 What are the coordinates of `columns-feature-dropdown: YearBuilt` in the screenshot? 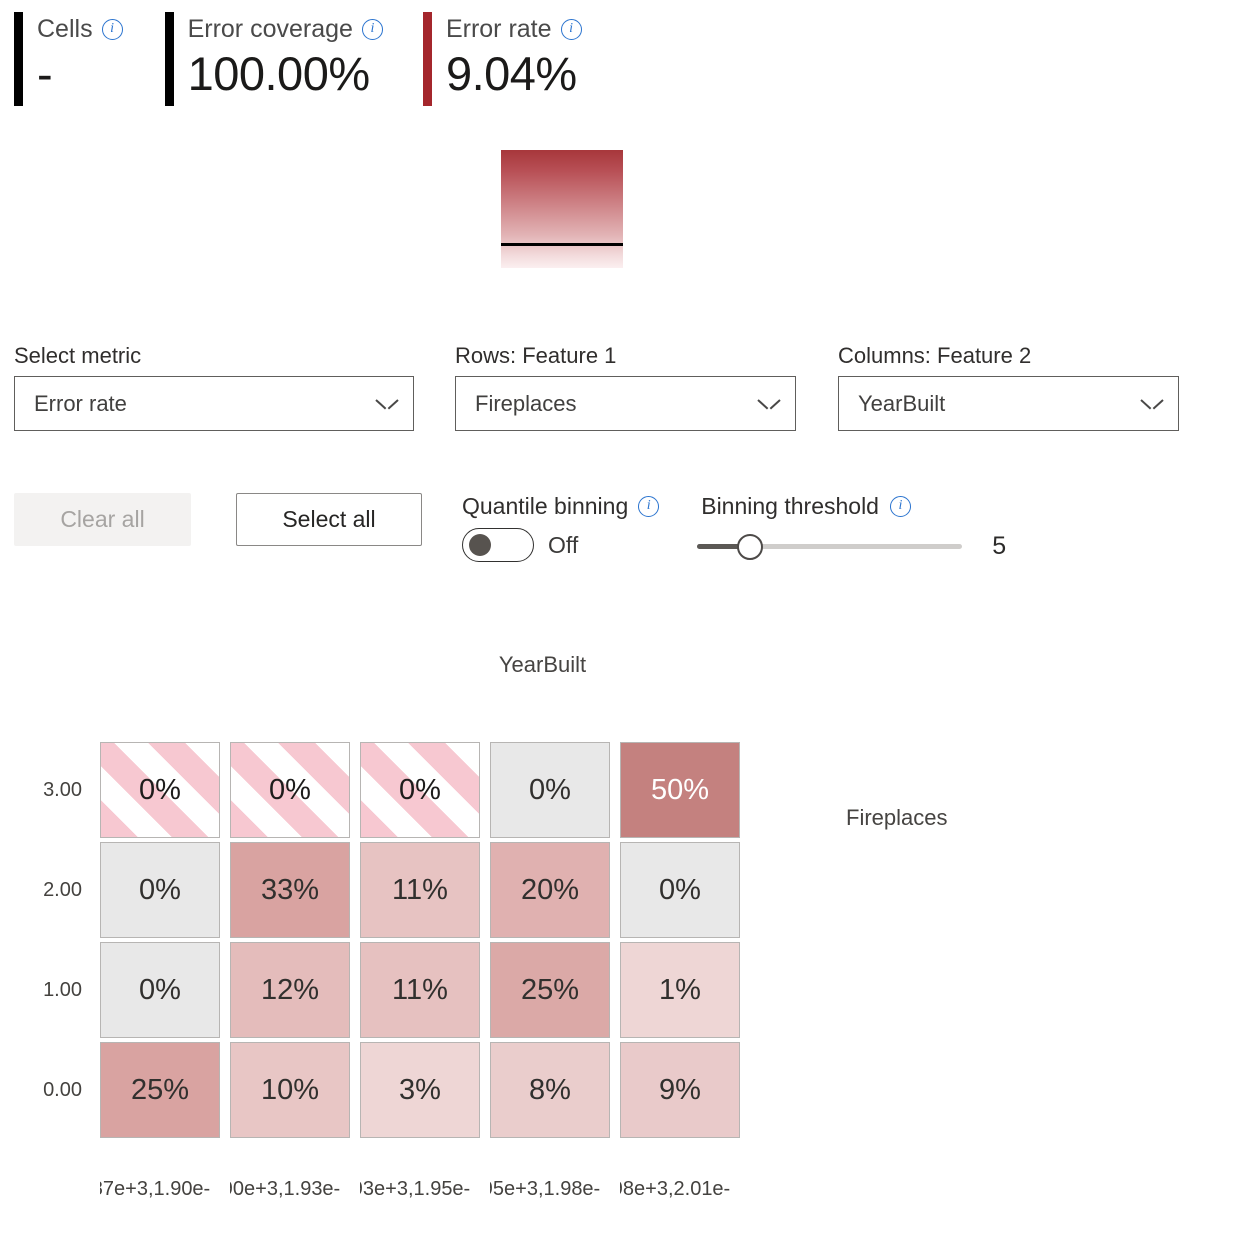 It's located at (1008, 403).